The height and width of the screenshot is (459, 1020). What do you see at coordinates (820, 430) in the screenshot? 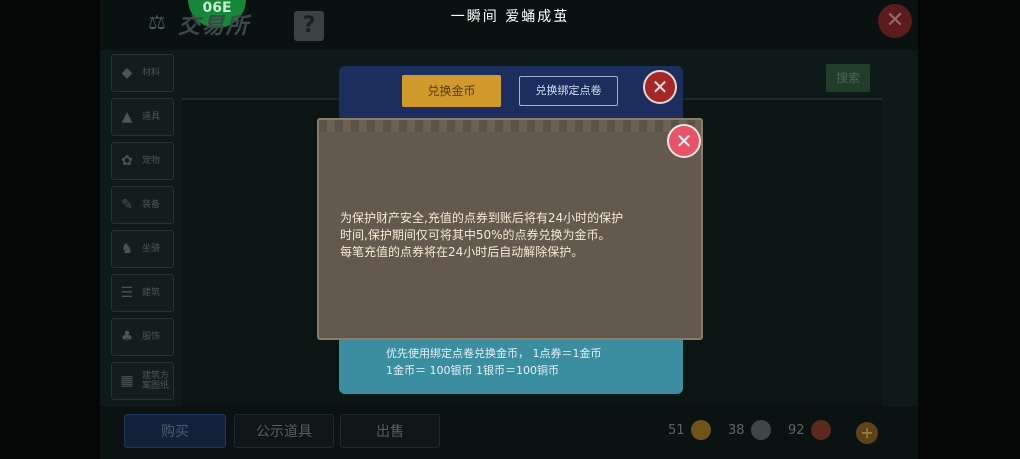
I see `copper-coin-icon` at bounding box center [820, 430].